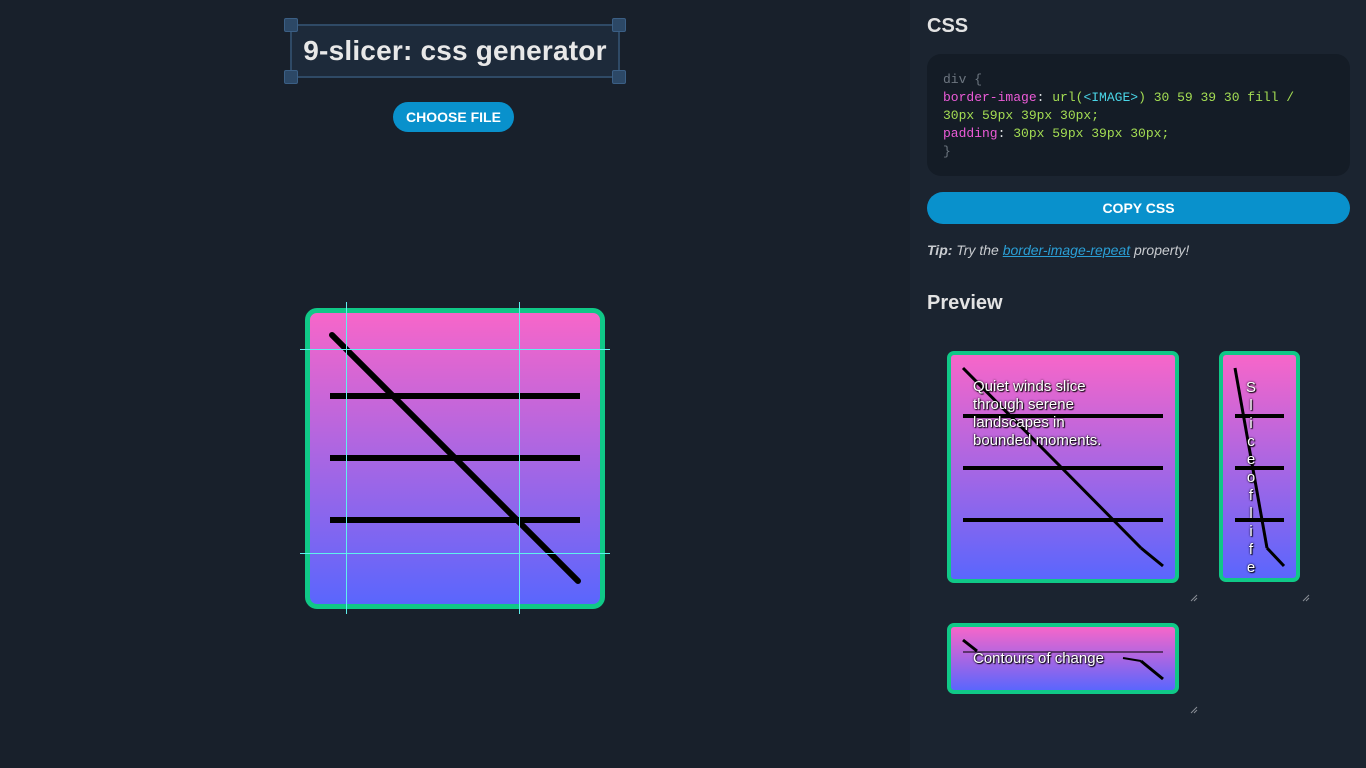  I want to click on preview-text-2: Sliceoflife, so click(1251, 478).